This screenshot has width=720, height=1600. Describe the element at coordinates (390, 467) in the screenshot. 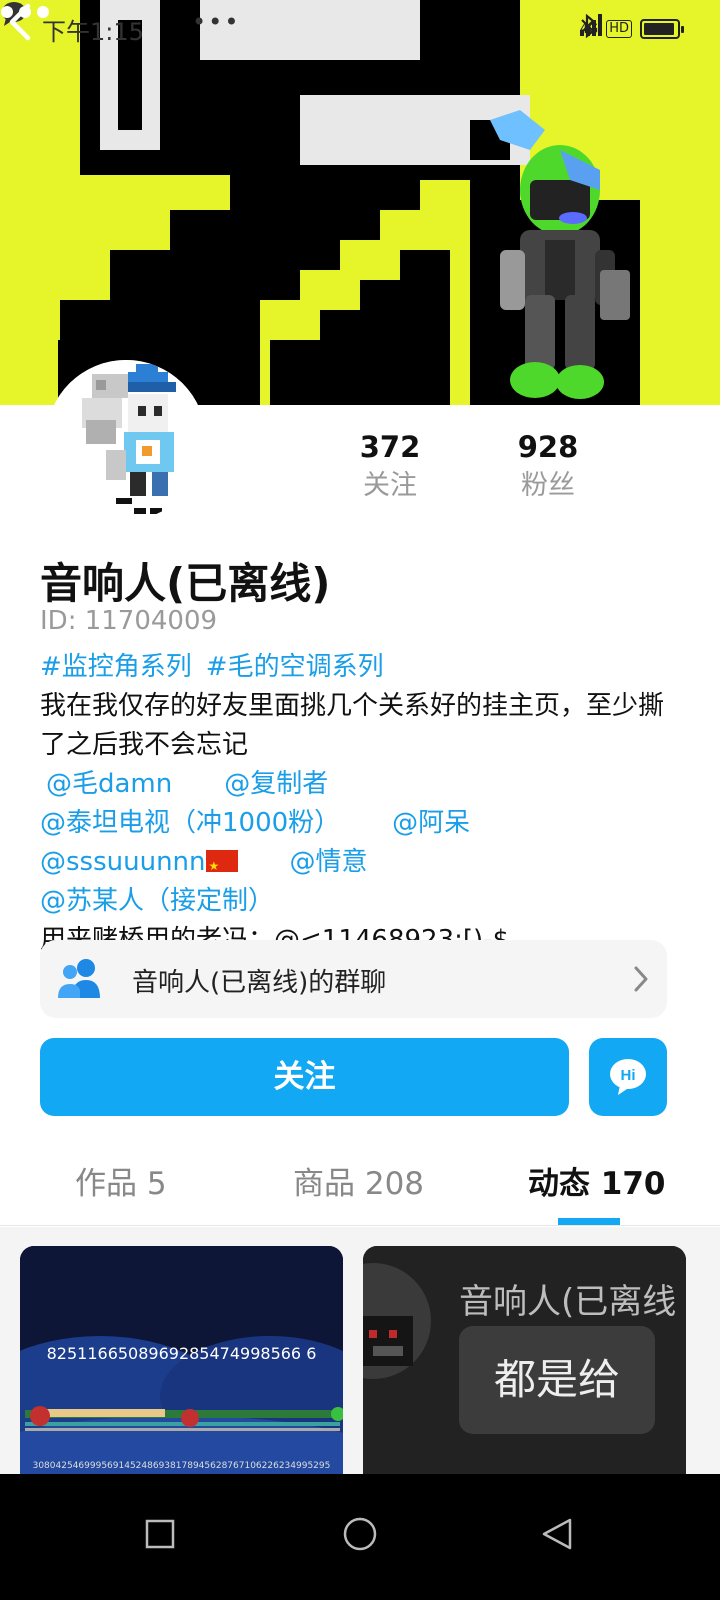

I see `following-stat: 372 关注` at that location.